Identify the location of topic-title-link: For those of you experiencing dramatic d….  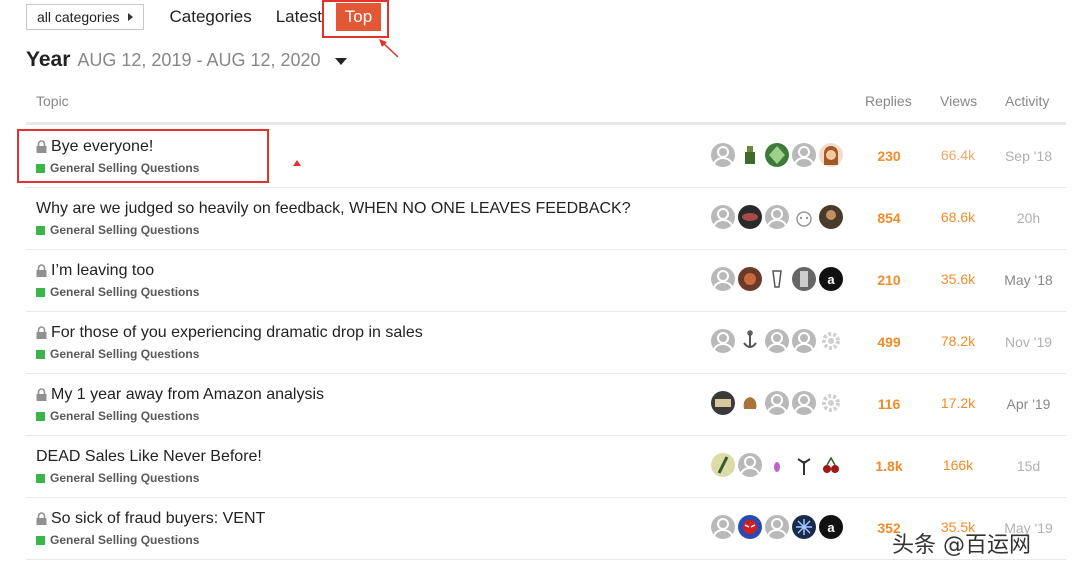
(229, 333).